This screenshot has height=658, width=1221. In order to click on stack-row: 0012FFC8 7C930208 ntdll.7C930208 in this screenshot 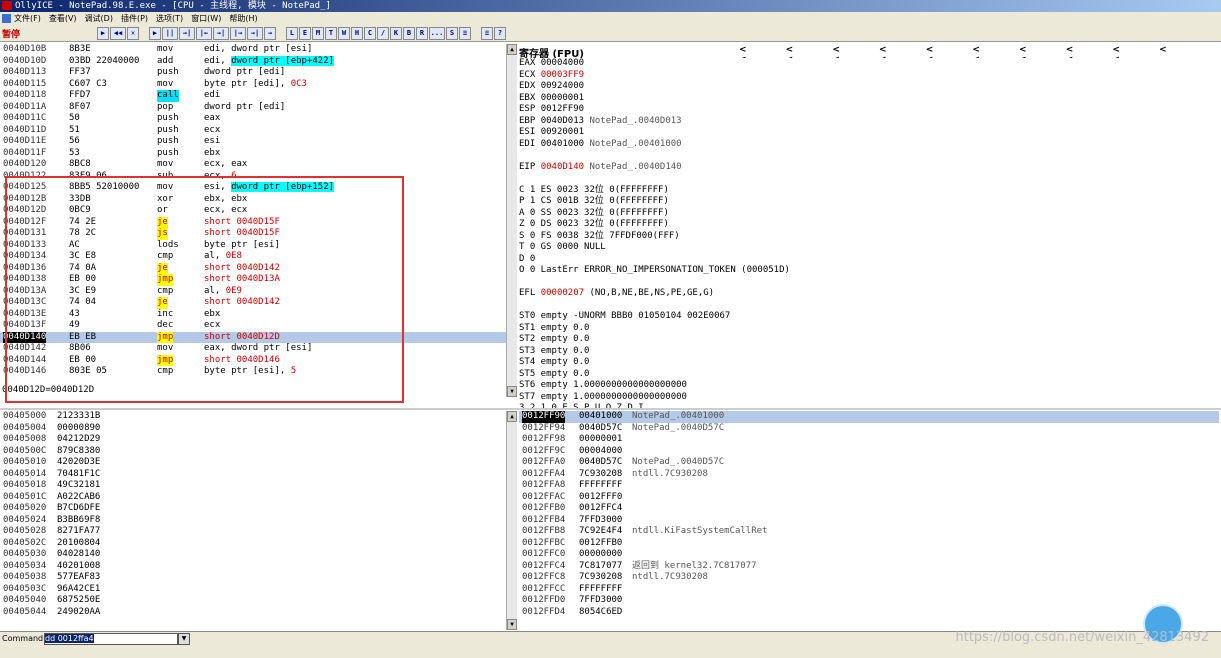, I will do `click(869, 578)`.